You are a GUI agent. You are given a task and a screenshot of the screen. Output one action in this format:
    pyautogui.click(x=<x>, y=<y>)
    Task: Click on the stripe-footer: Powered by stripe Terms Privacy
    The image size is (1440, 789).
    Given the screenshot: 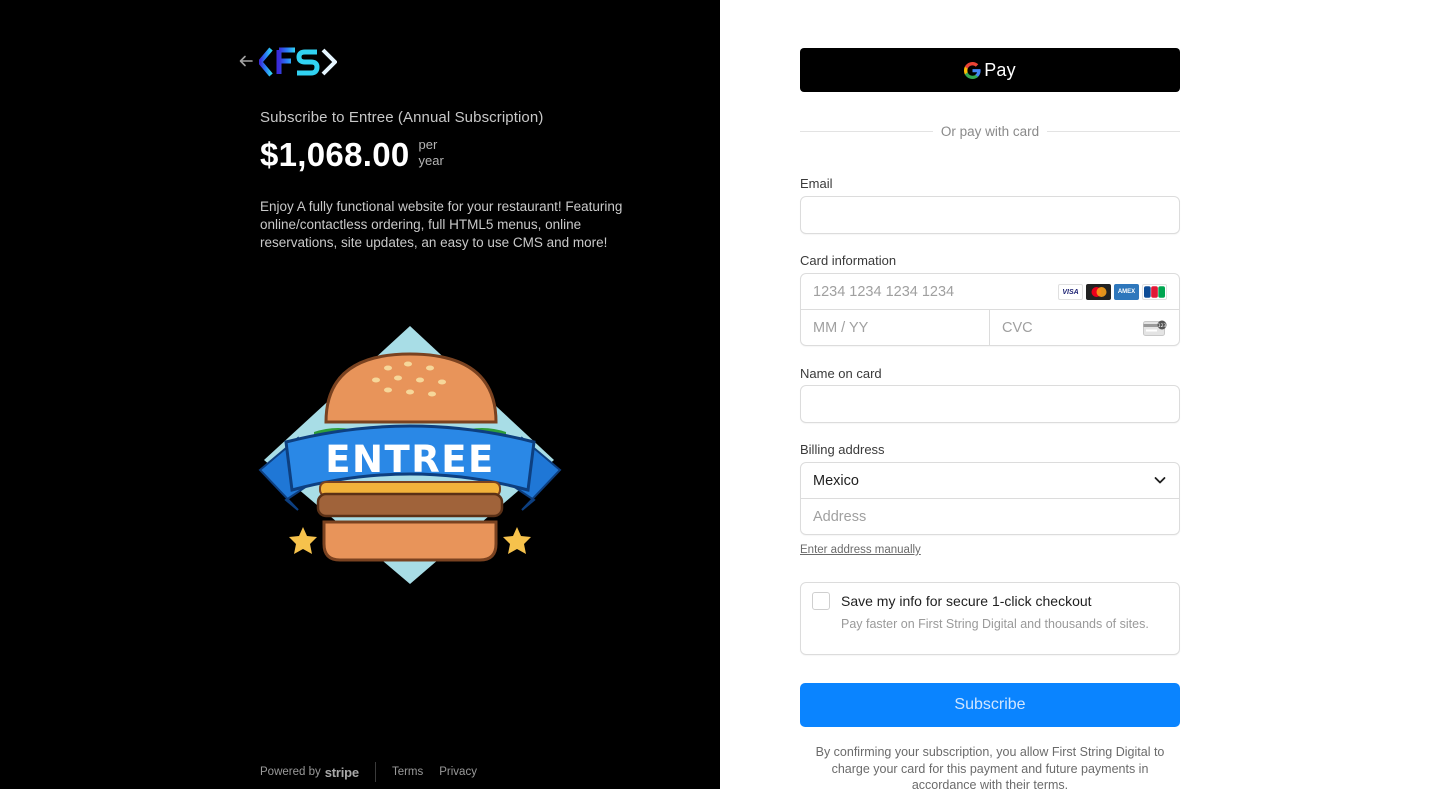 What is the action you would take?
    pyautogui.click(x=376, y=772)
    